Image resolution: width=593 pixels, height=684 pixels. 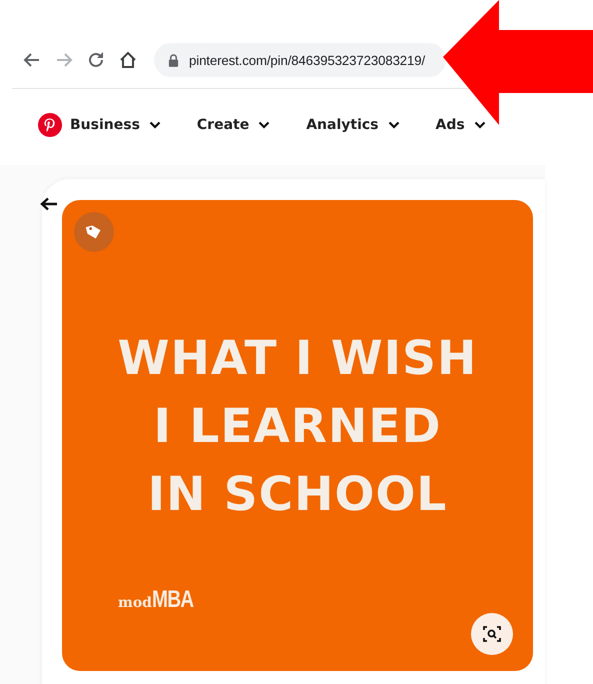 I want to click on nav-menu-item: Ads, so click(x=461, y=125).